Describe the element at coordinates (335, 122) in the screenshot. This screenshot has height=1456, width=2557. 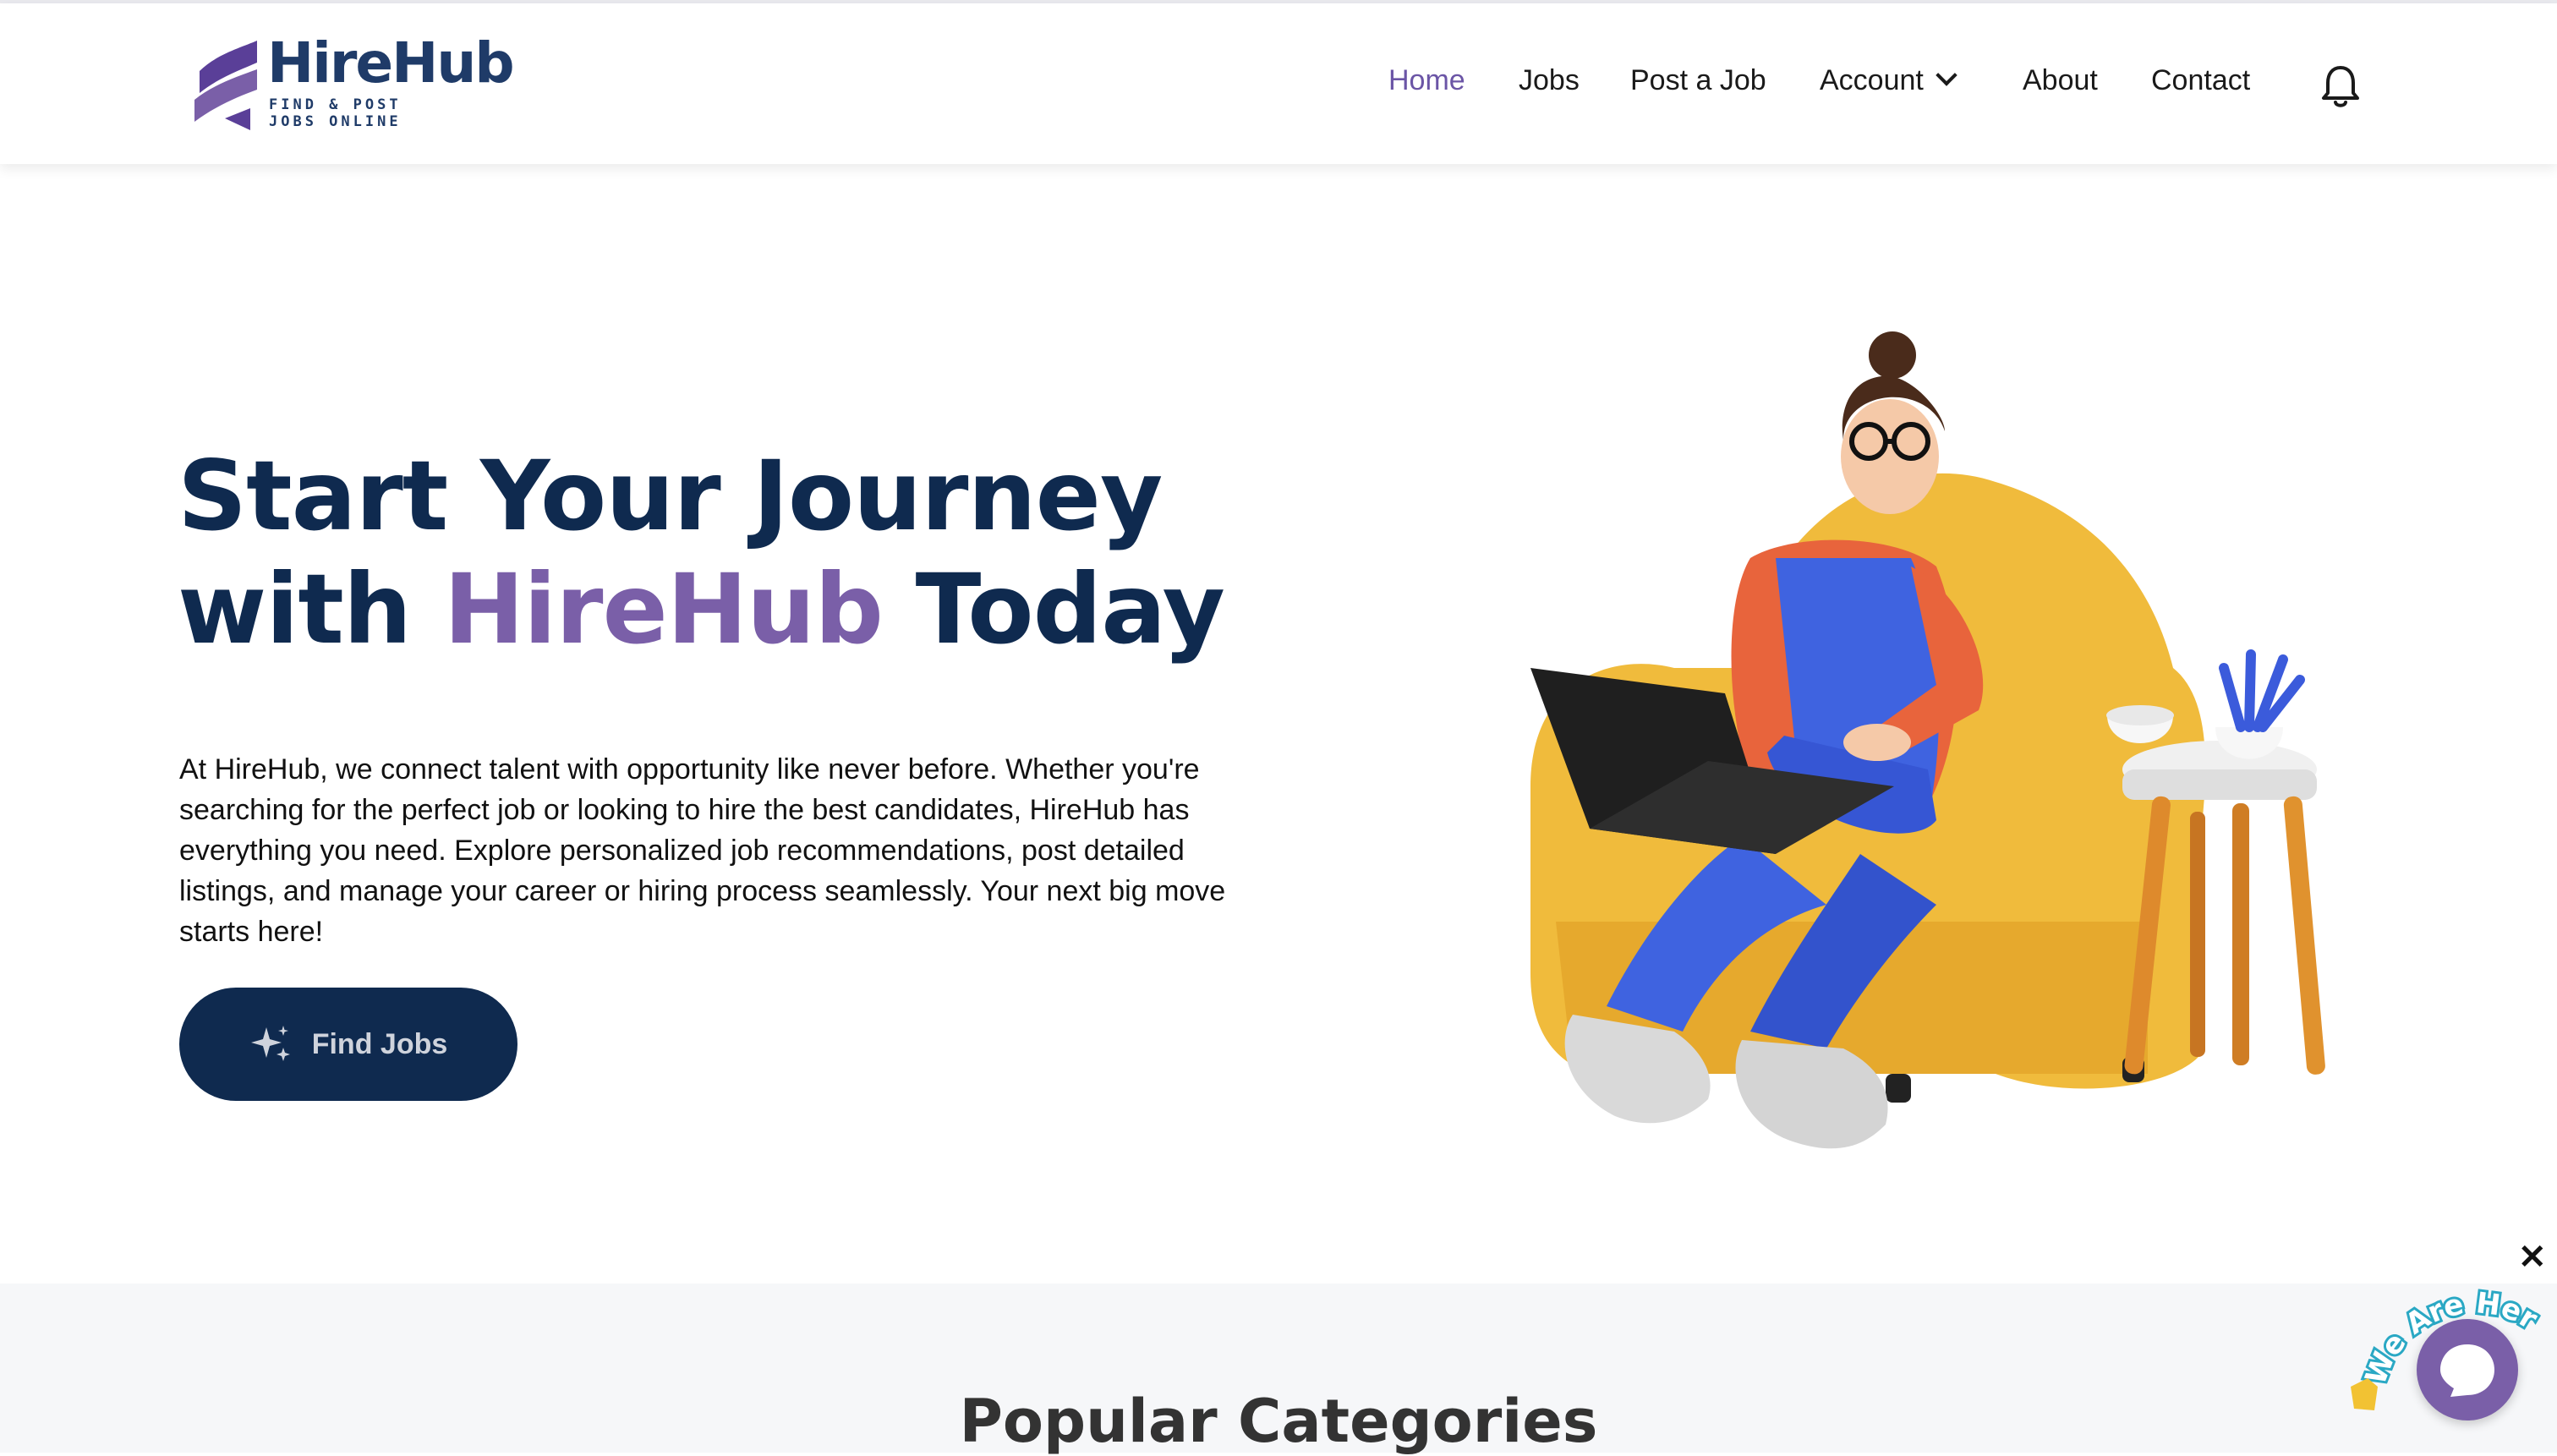
I see `logo-tagline-line2: JOBS ONLINE` at that location.